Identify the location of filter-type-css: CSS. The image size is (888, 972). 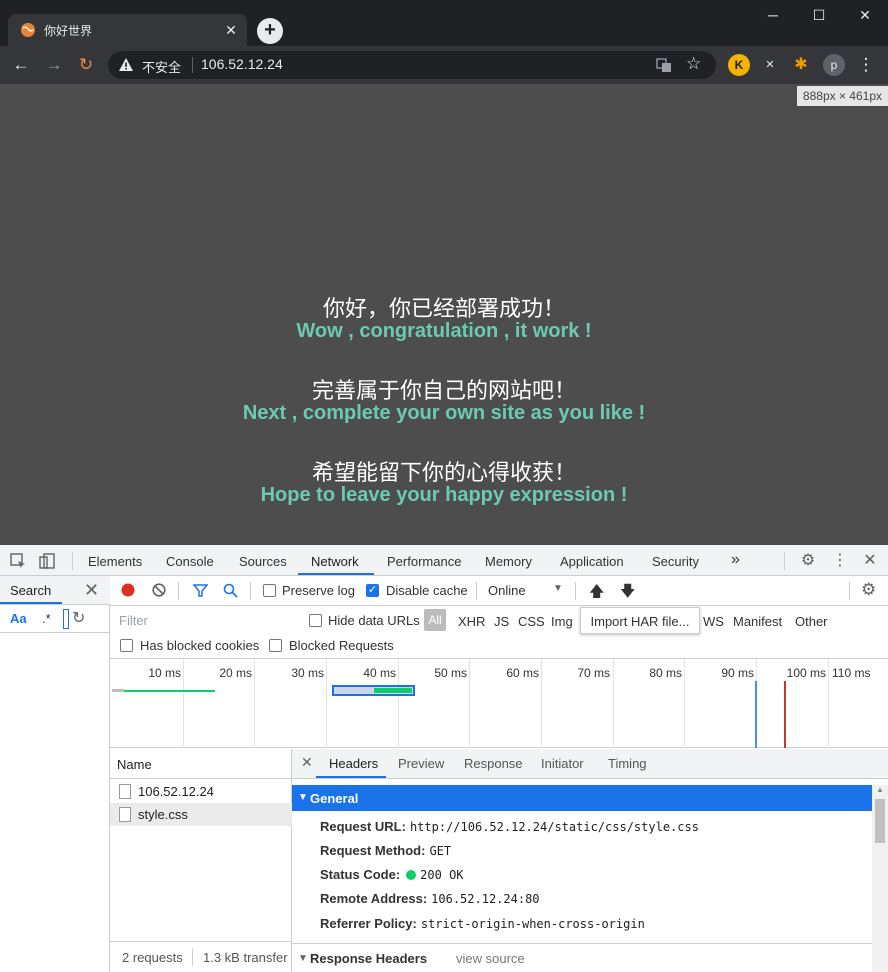
(531, 621).